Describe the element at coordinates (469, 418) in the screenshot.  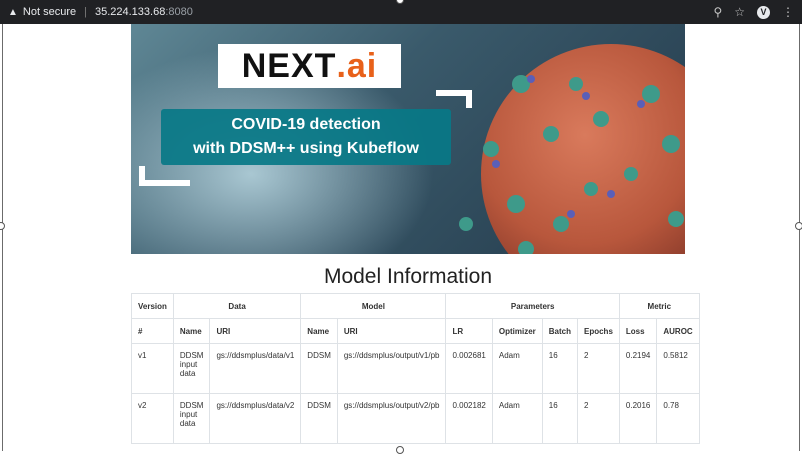
I see `cell-lr: 0.002182` at that location.